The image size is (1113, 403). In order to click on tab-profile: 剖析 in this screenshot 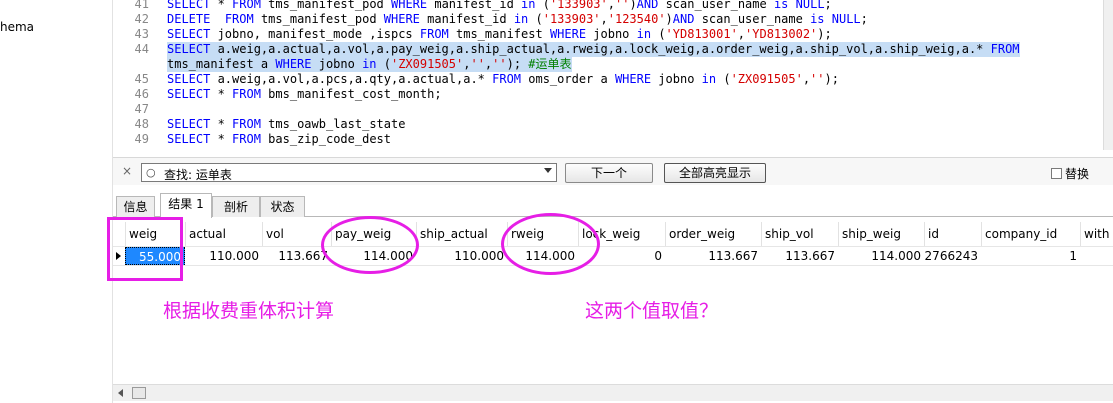, I will do `click(236, 206)`.